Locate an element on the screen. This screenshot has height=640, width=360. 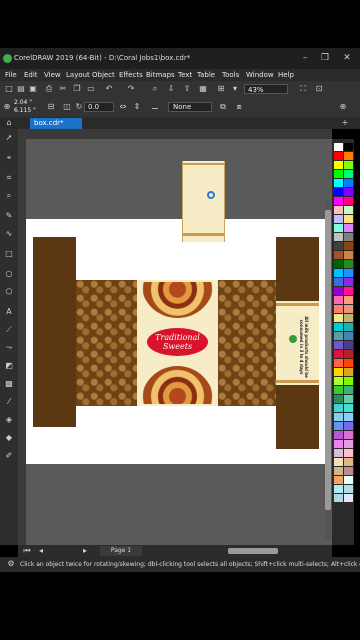
menu-view: View is located at coordinates (52, 75).